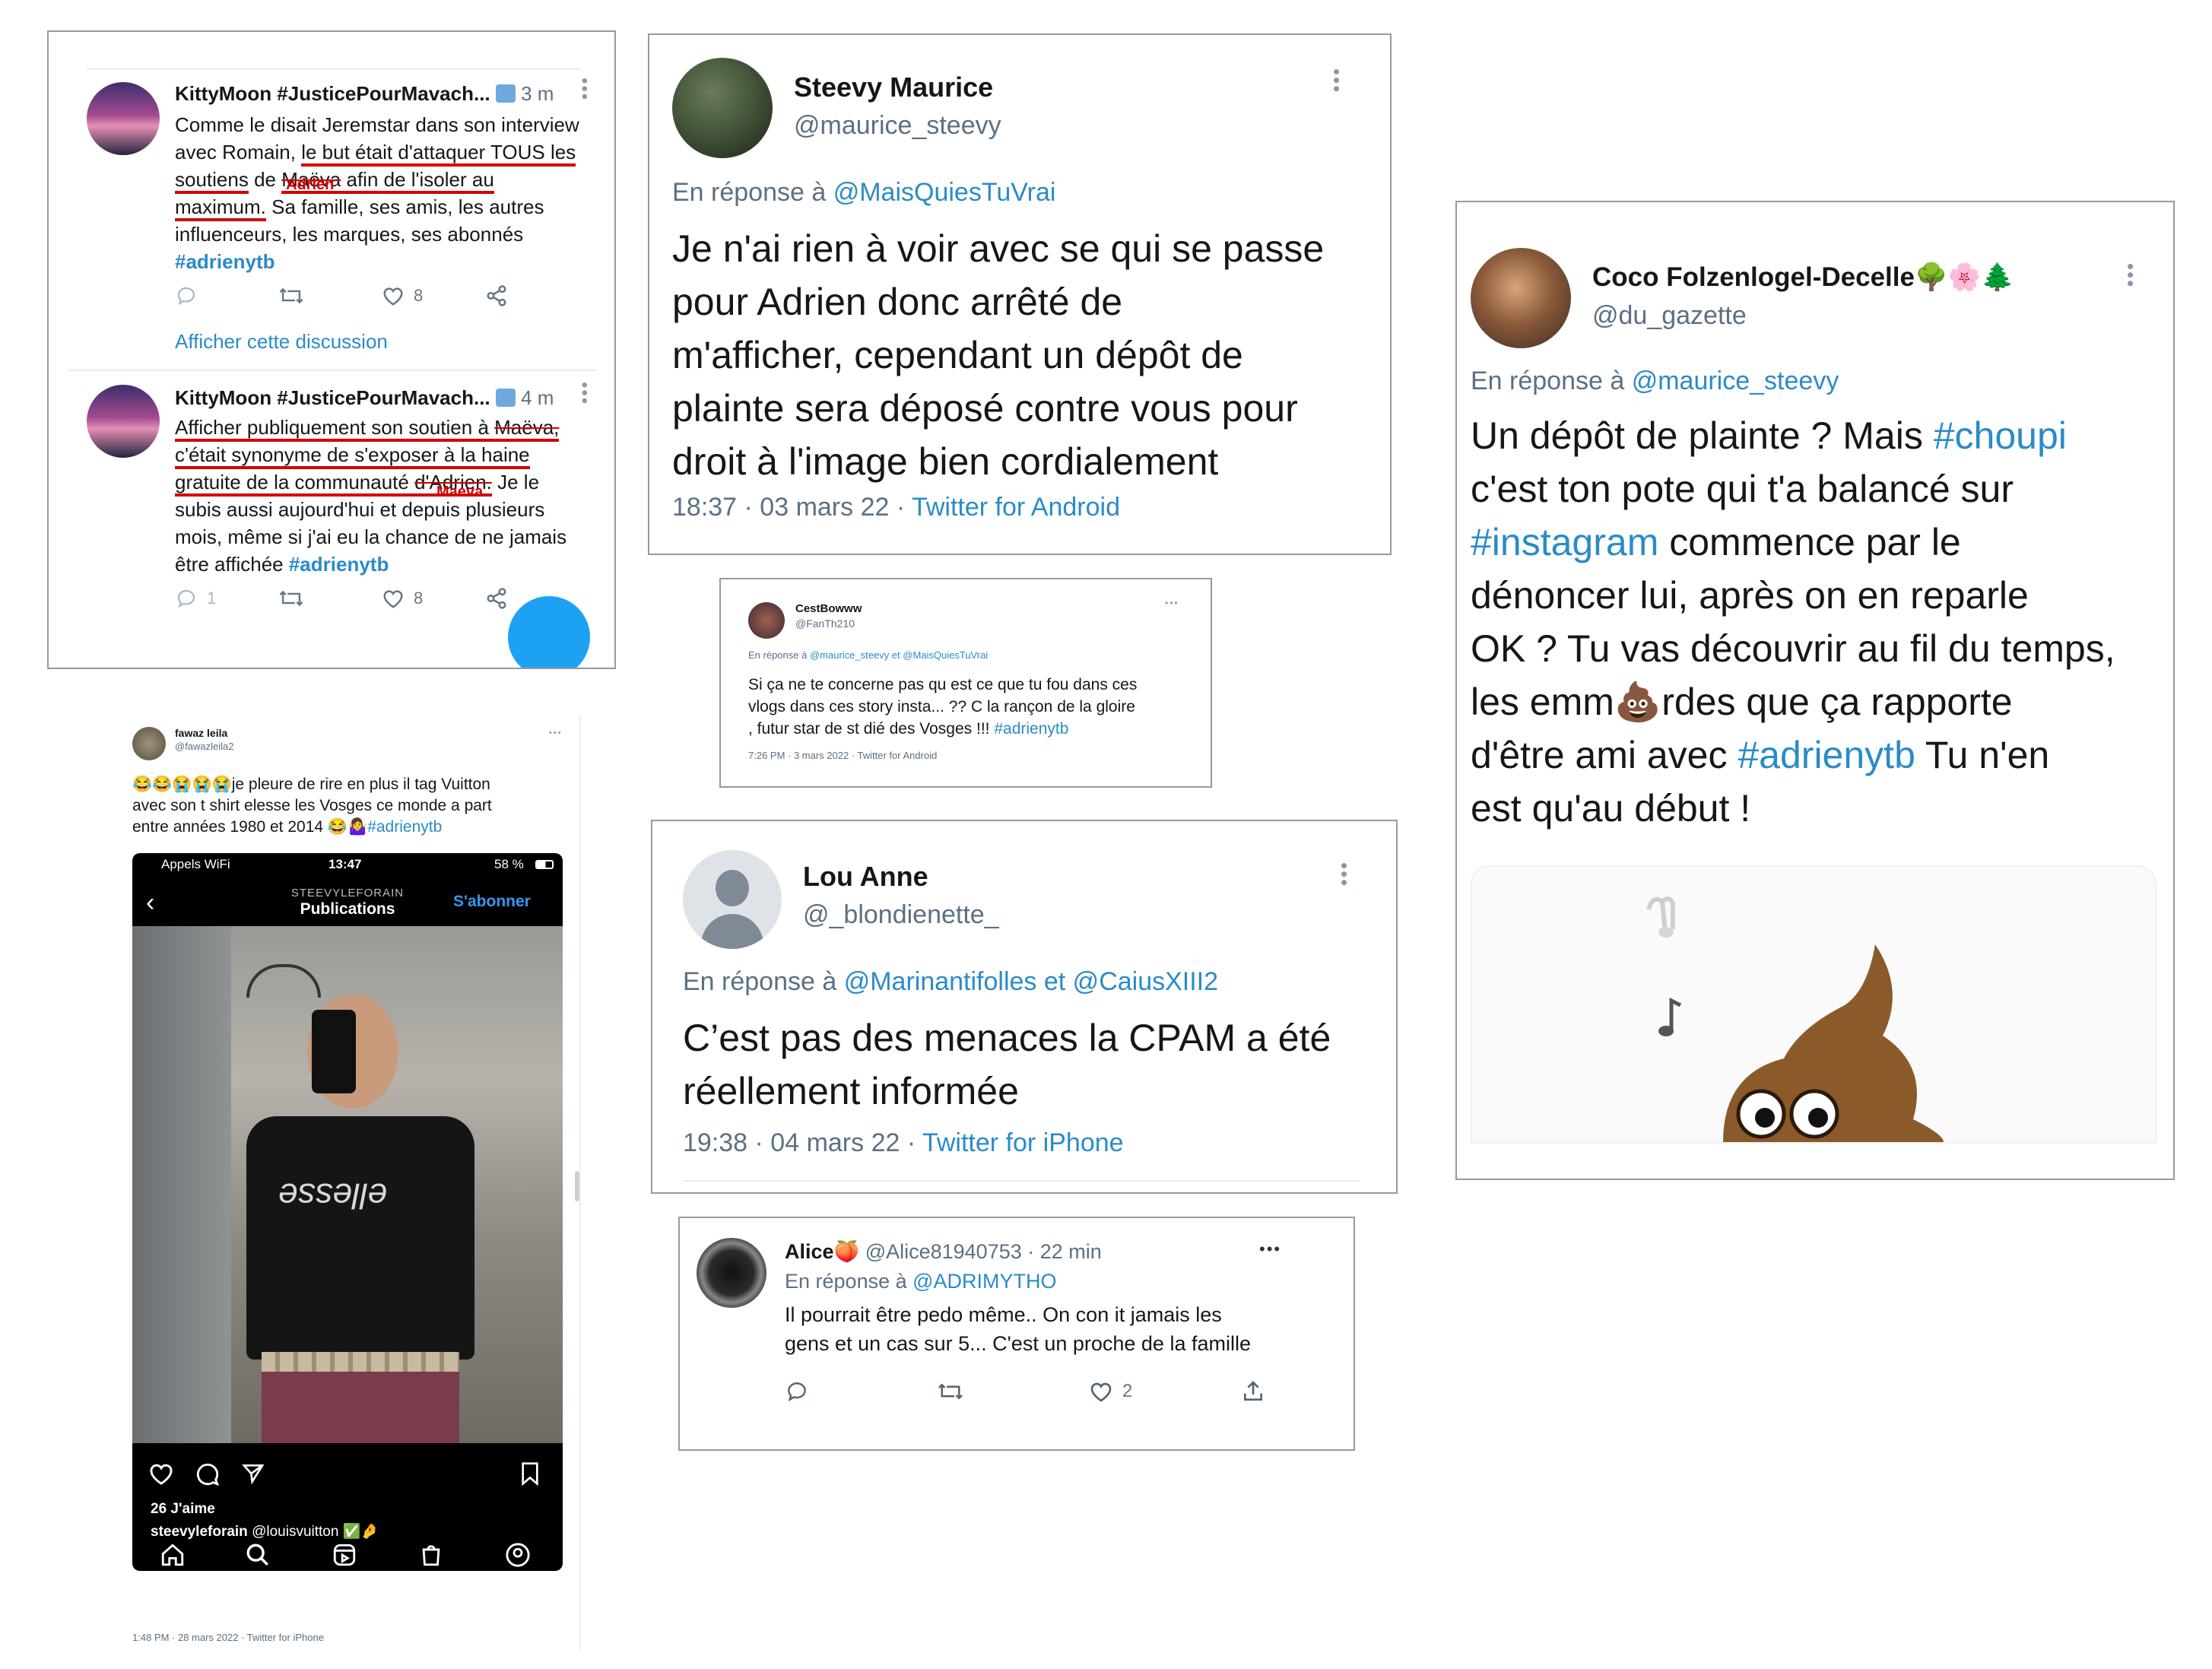 This screenshot has width=2212, height=1669. What do you see at coordinates (181, 1184) in the screenshot?
I see `shower-panel` at bounding box center [181, 1184].